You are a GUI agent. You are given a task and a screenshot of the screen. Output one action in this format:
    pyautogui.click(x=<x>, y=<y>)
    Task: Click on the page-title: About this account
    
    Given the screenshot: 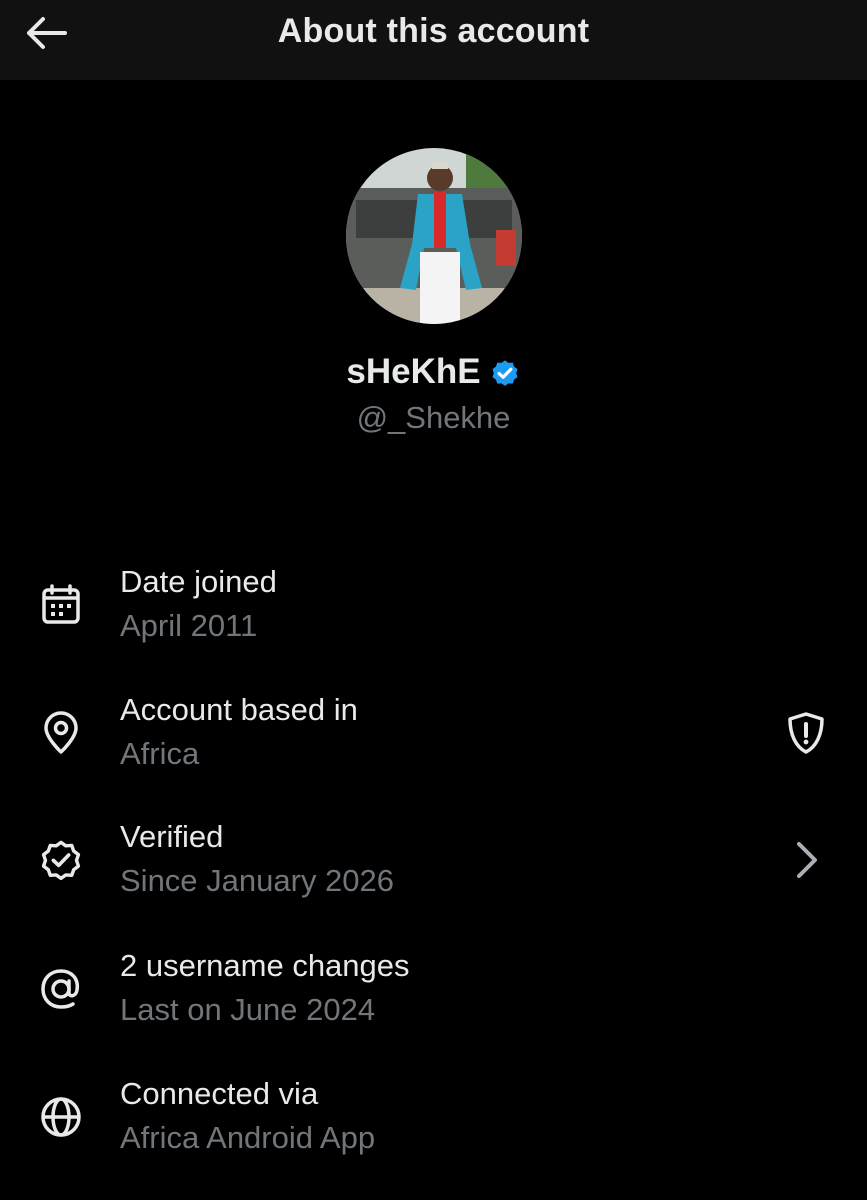 What is the action you would take?
    pyautogui.click(x=433, y=31)
    